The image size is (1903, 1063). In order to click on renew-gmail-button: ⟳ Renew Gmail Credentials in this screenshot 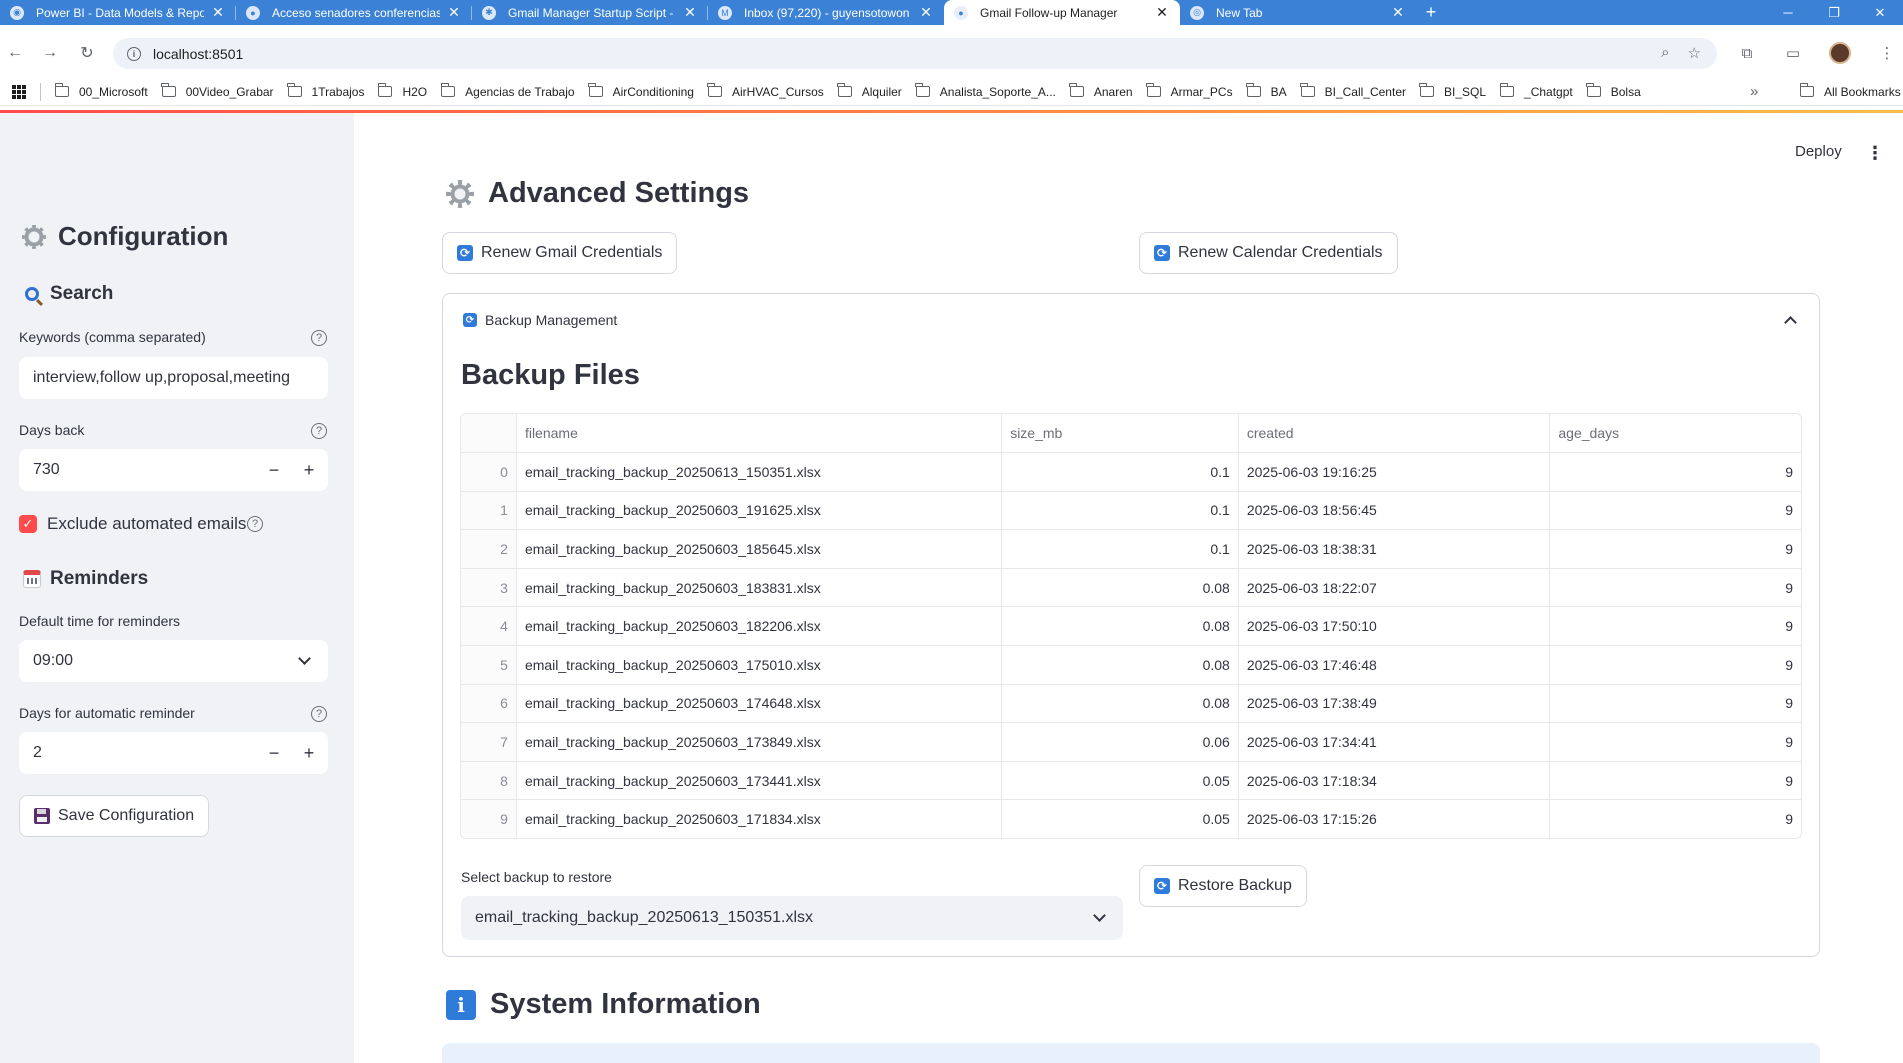, I will do `click(560, 253)`.